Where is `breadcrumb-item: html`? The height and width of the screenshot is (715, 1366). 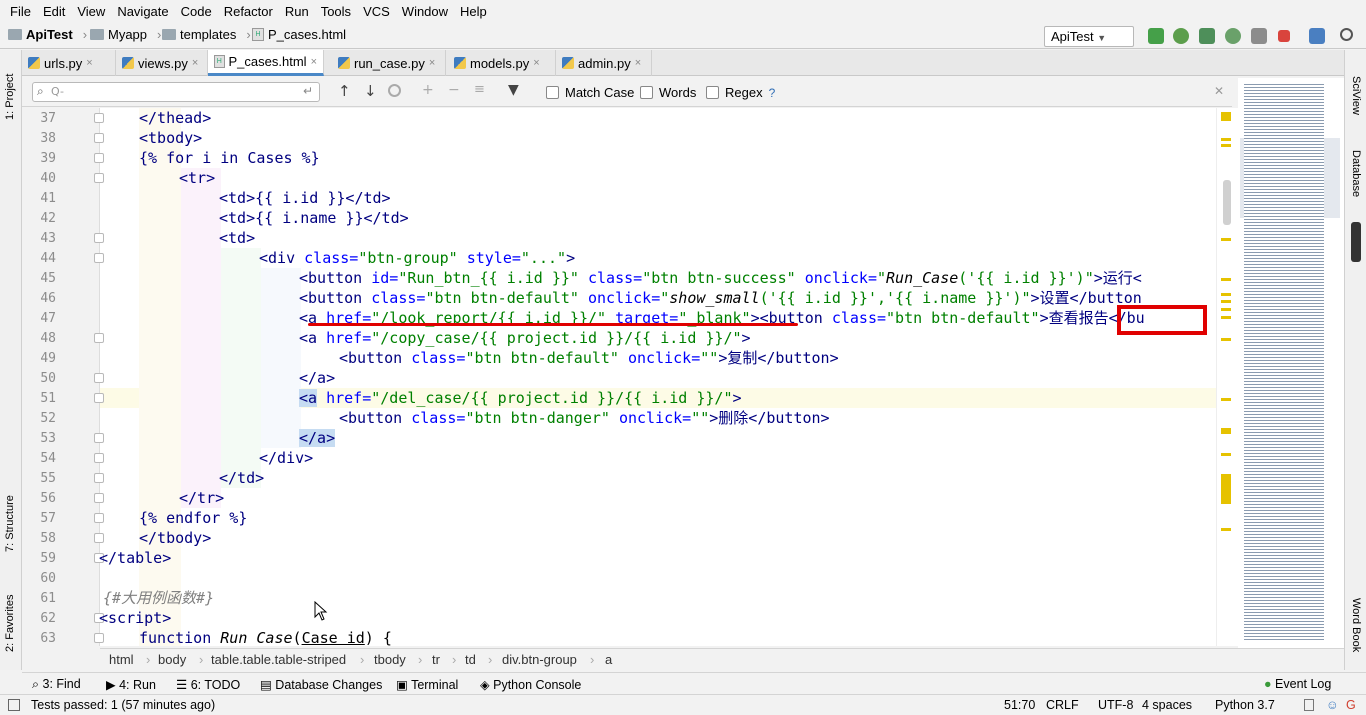 breadcrumb-item: html is located at coordinates (121, 659).